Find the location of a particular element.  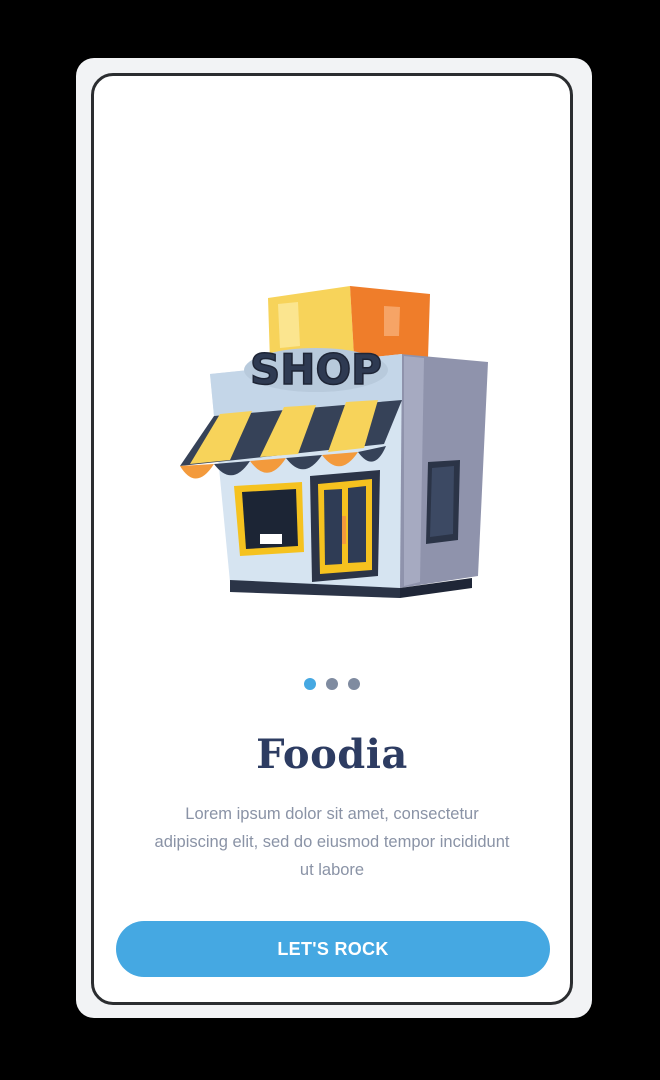

shop-storefront-illustration: SHOP is located at coordinates (334, 442).